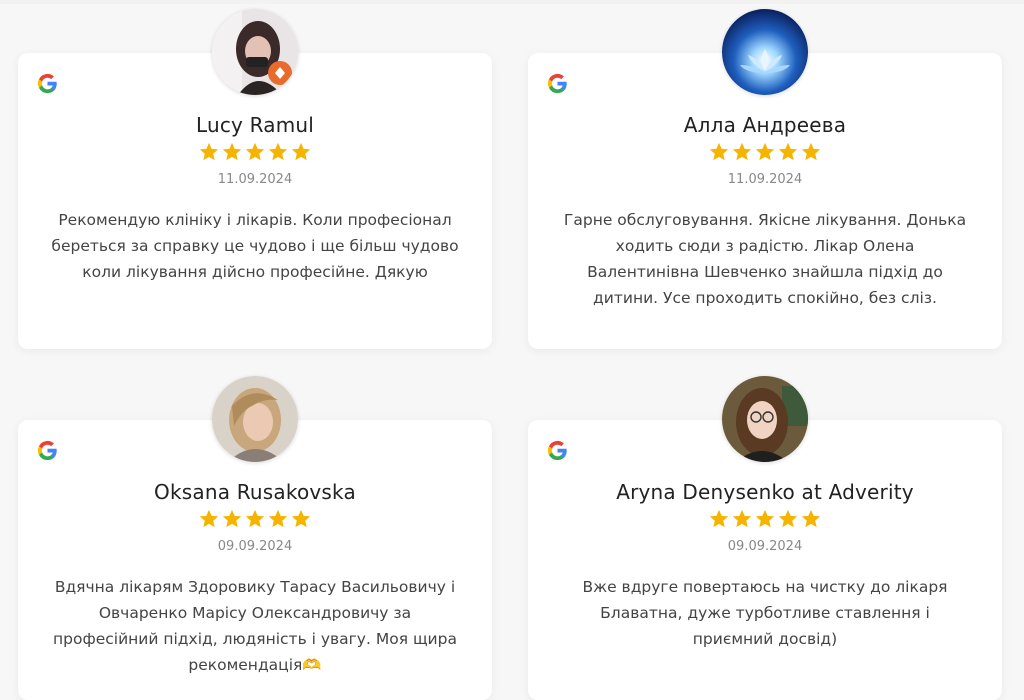 This screenshot has height=700, width=1024. What do you see at coordinates (255, 125) in the screenshot?
I see `reviewer-name: Lucy Ramul` at bounding box center [255, 125].